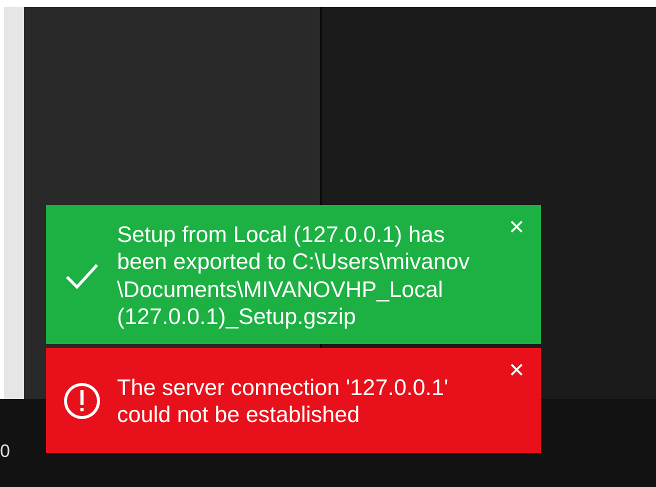 The image size is (656, 487). Describe the element at coordinates (81, 401) in the screenshot. I see `alert-icon` at that location.